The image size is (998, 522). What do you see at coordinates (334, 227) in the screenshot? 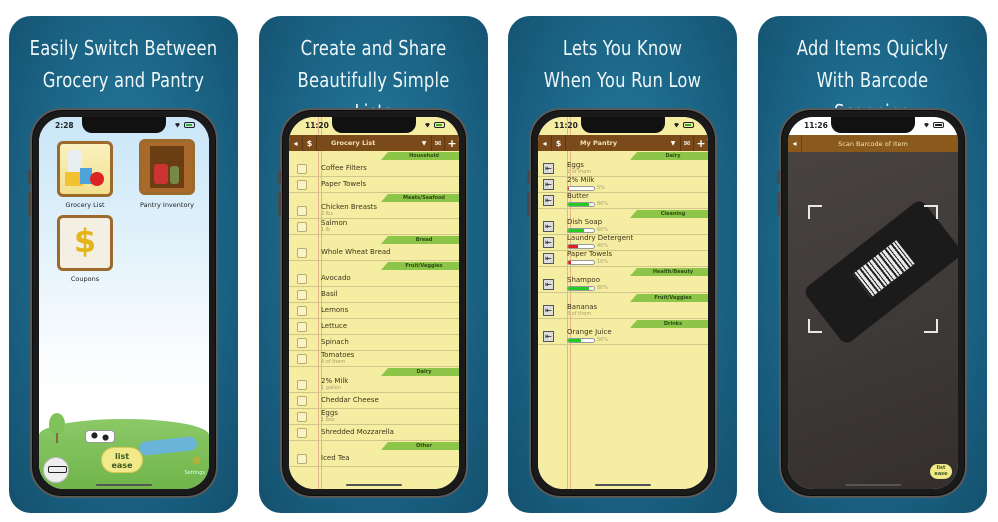
I see `item-text: Salmon 1 lb` at bounding box center [334, 227].